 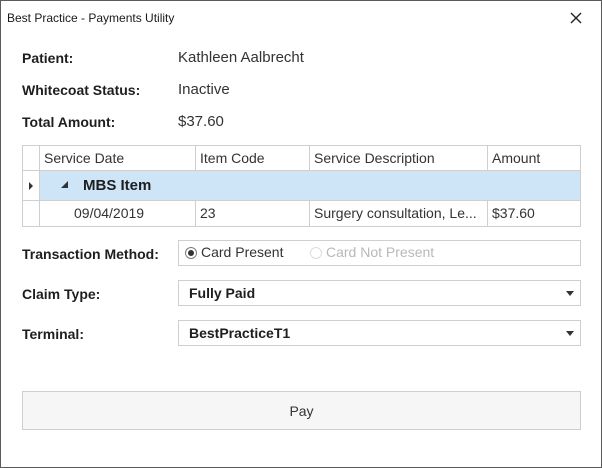 I want to click on group-row-mbs-item: MBS Item, so click(x=310, y=186).